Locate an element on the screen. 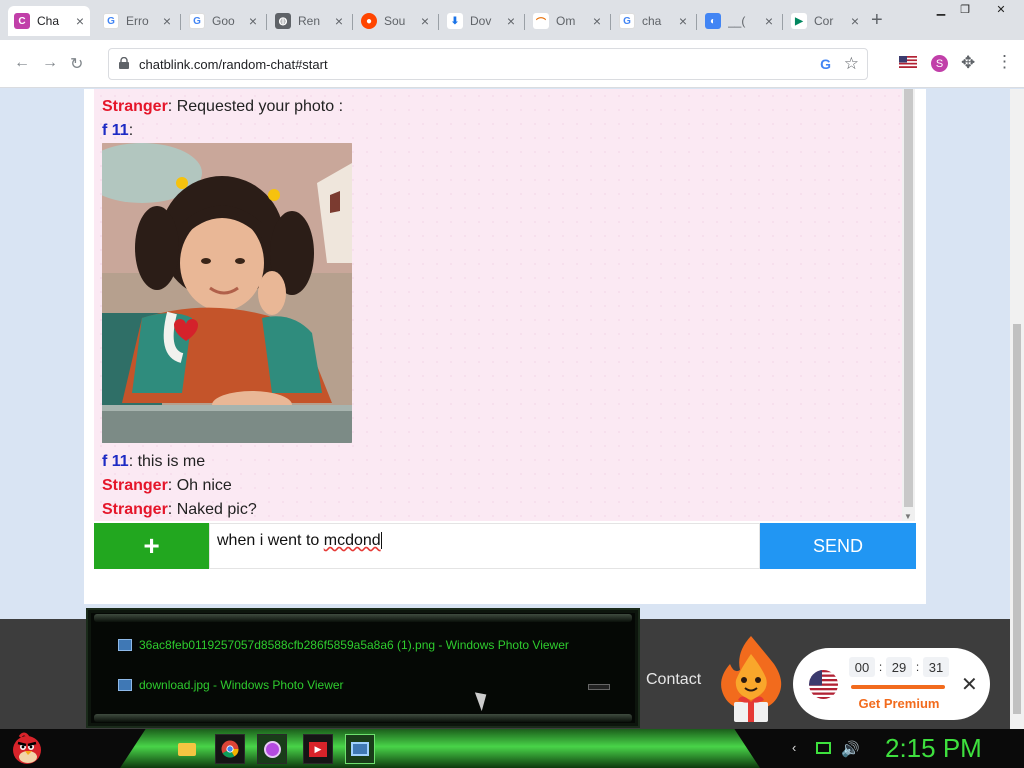  angry-bird-start-icon is located at coordinates (27, 748).